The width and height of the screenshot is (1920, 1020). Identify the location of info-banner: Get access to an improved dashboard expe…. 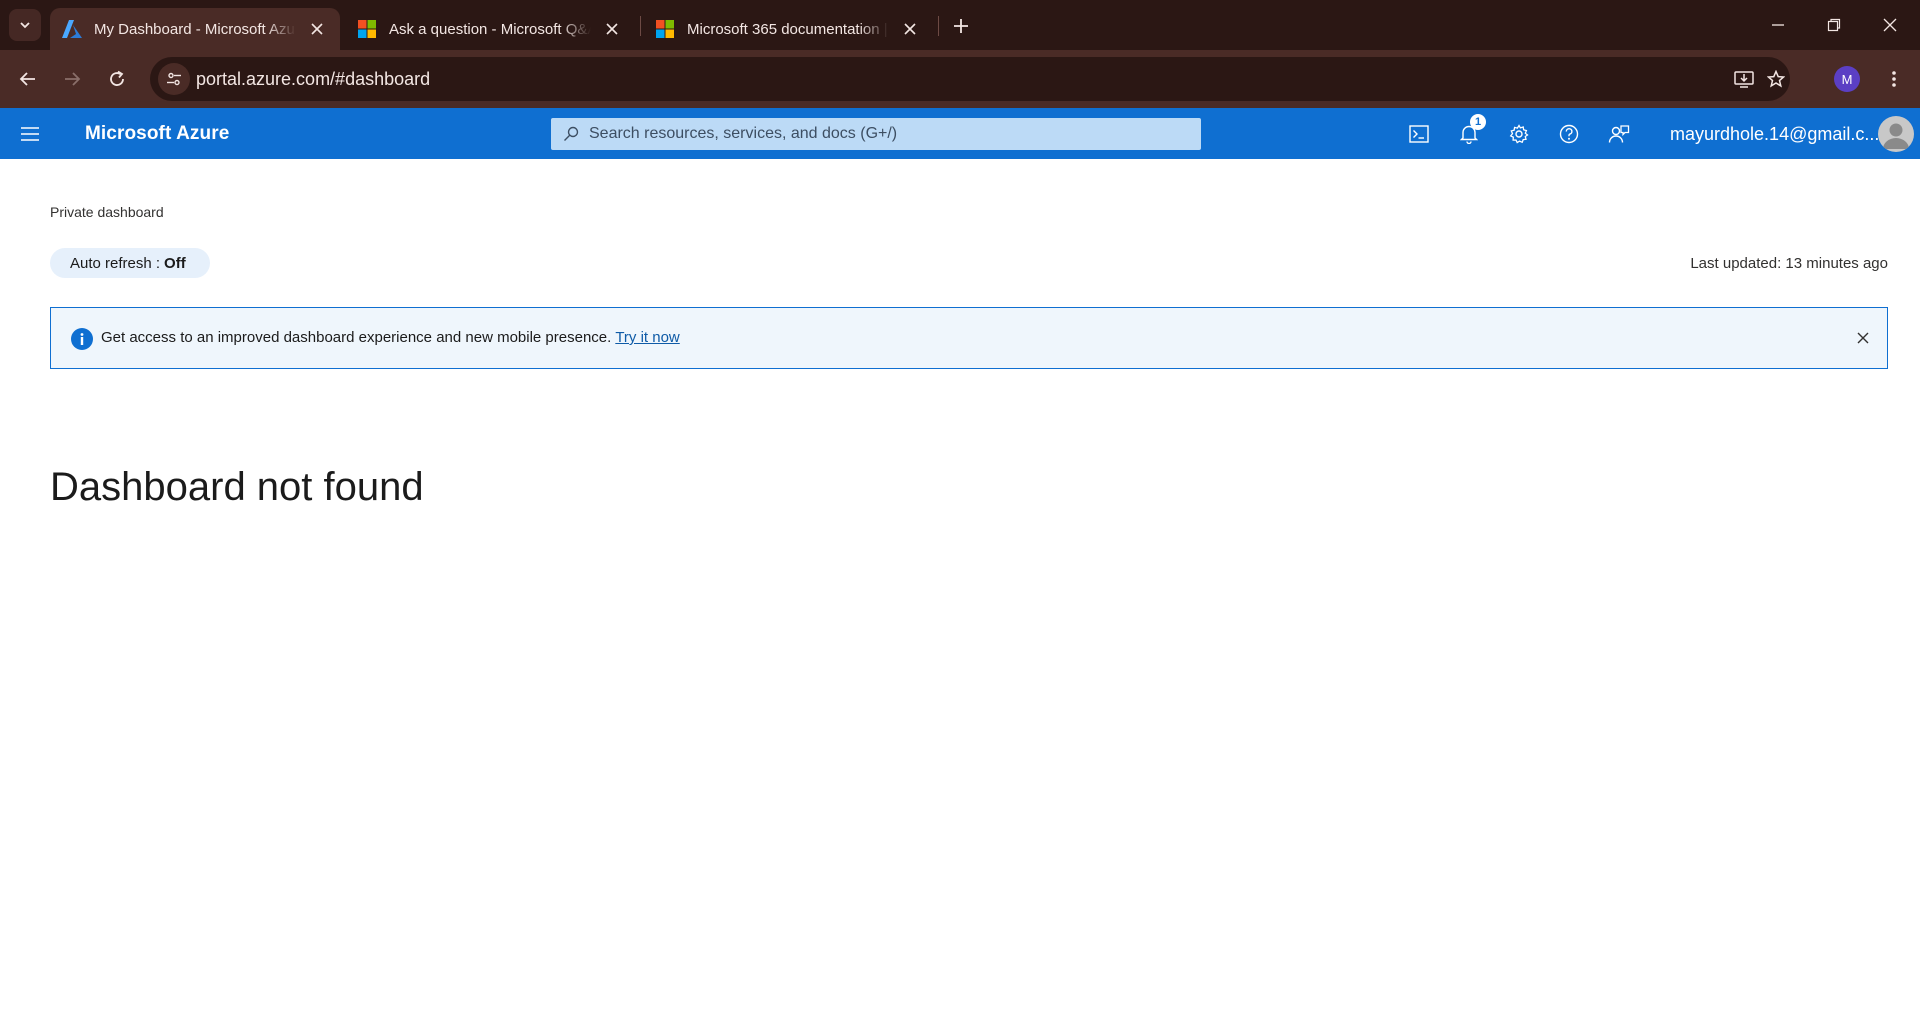
(969, 338).